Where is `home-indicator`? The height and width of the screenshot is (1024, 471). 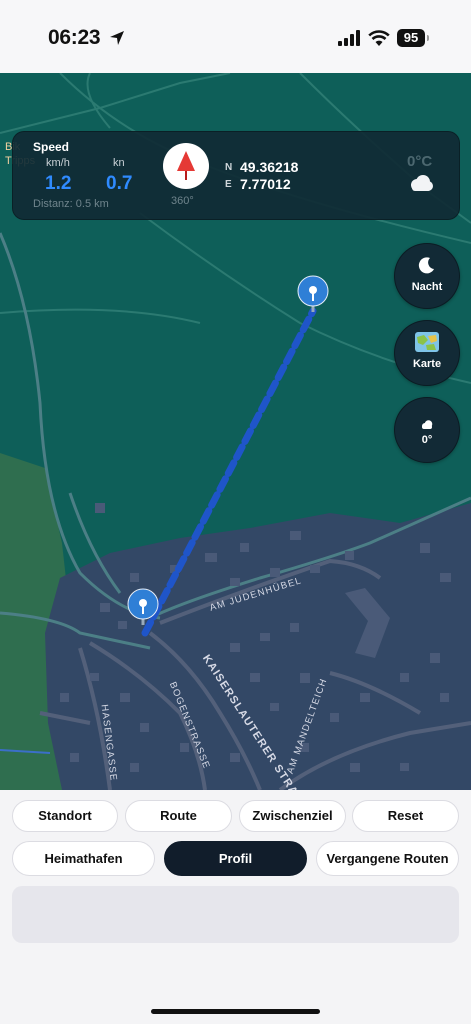
home-indicator is located at coordinates (235, 1011).